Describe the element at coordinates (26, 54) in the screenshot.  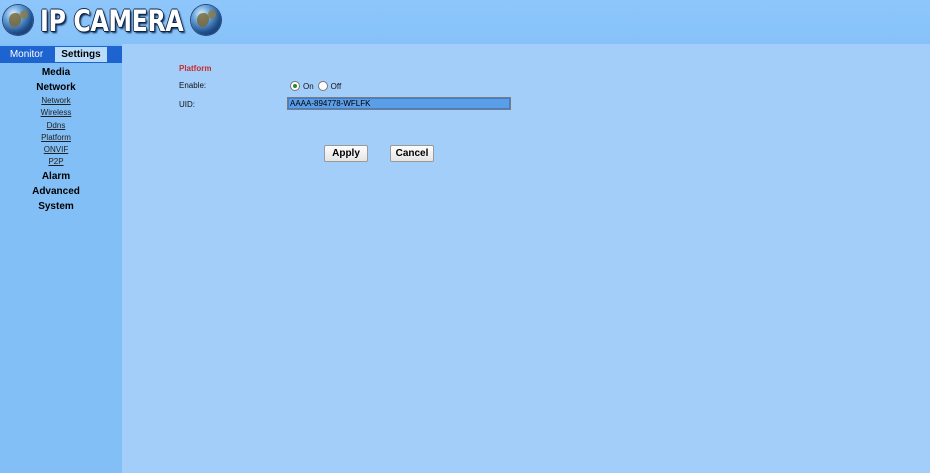
I see `tab-monitor: Monitor` at that location.